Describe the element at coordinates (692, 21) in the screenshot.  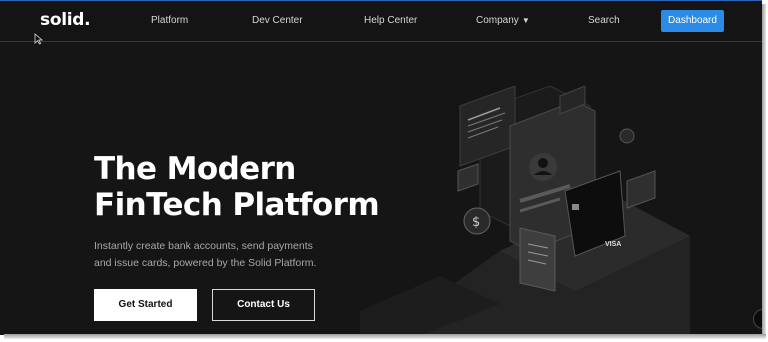
I see `dashboard-button: Dashboard` at that location.